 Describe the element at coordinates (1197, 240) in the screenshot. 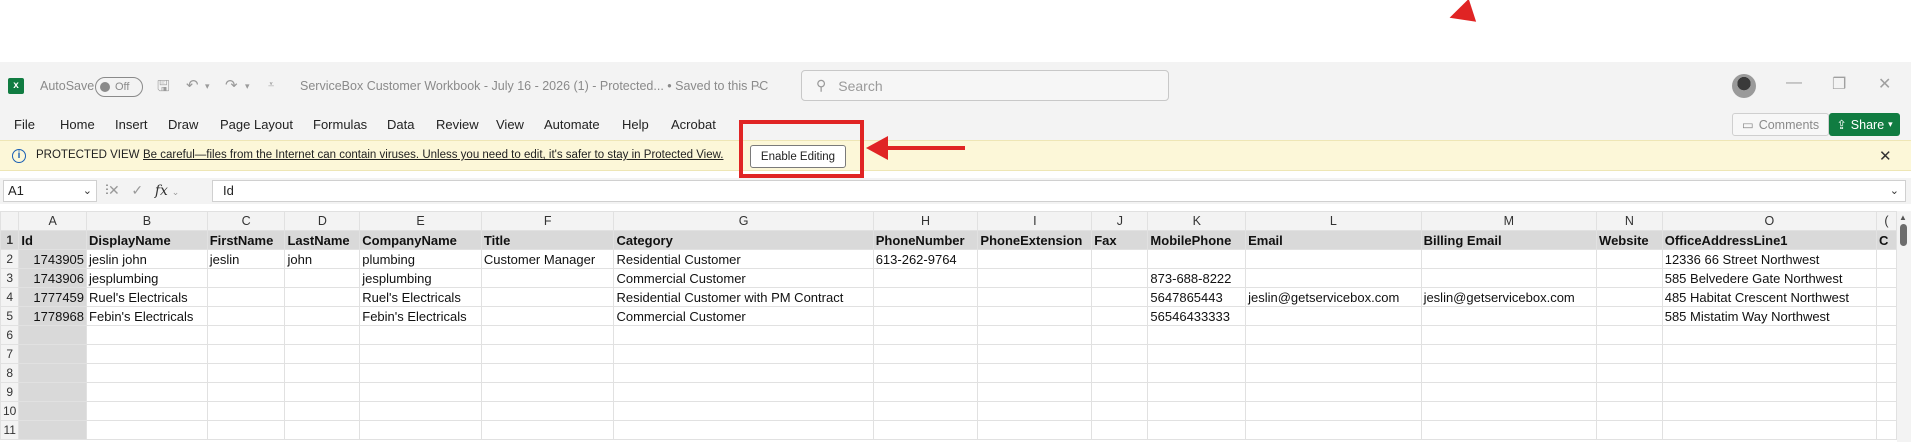

I see `grid-cell: MobilePhone` at that location.